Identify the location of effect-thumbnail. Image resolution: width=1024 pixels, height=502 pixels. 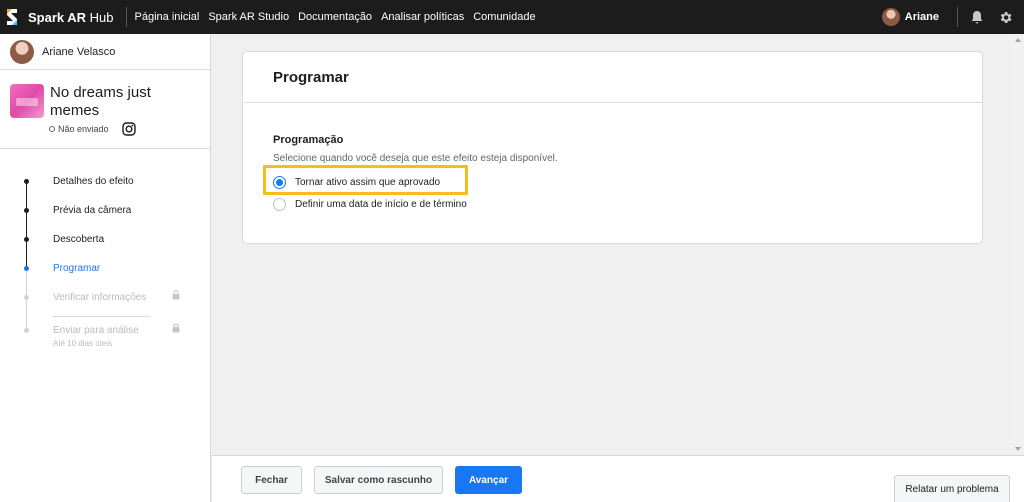
(27, 101).